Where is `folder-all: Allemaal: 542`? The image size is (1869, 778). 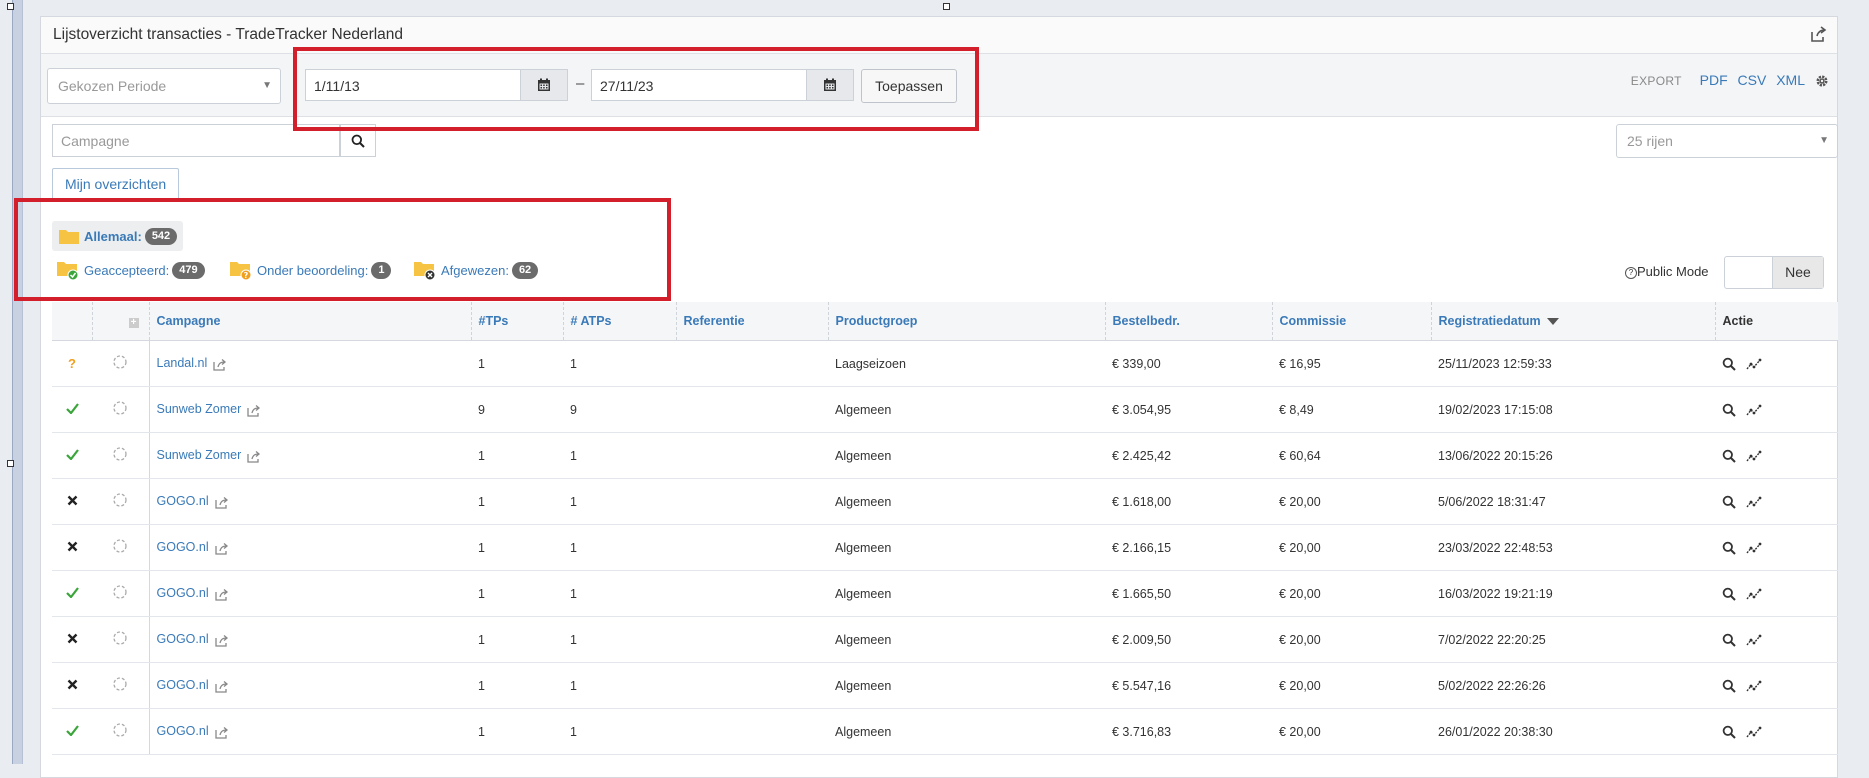
folder-all: Allemaal: 542 is located at coordinates (118, 236).